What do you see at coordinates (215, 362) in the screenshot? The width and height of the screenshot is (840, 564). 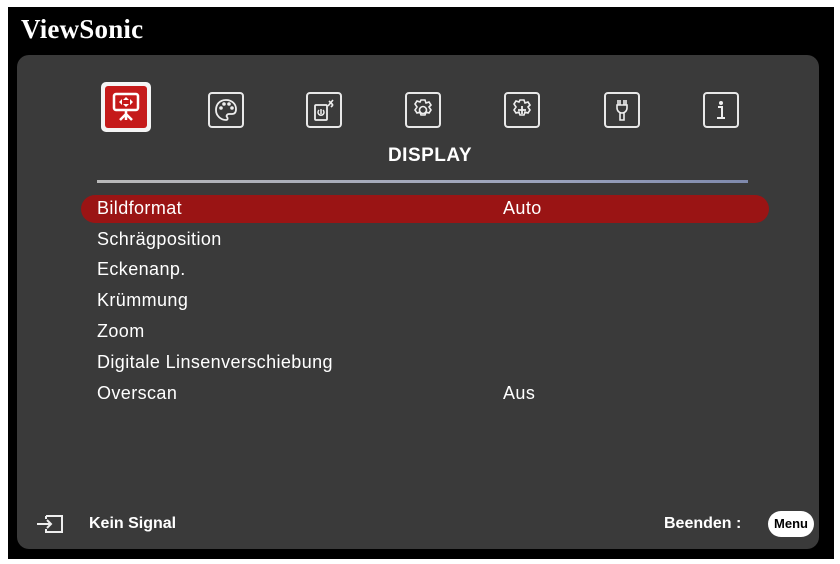 I see `menu-item-label: Digitale Linsenverschiebung` at bounding box center [215, 362].